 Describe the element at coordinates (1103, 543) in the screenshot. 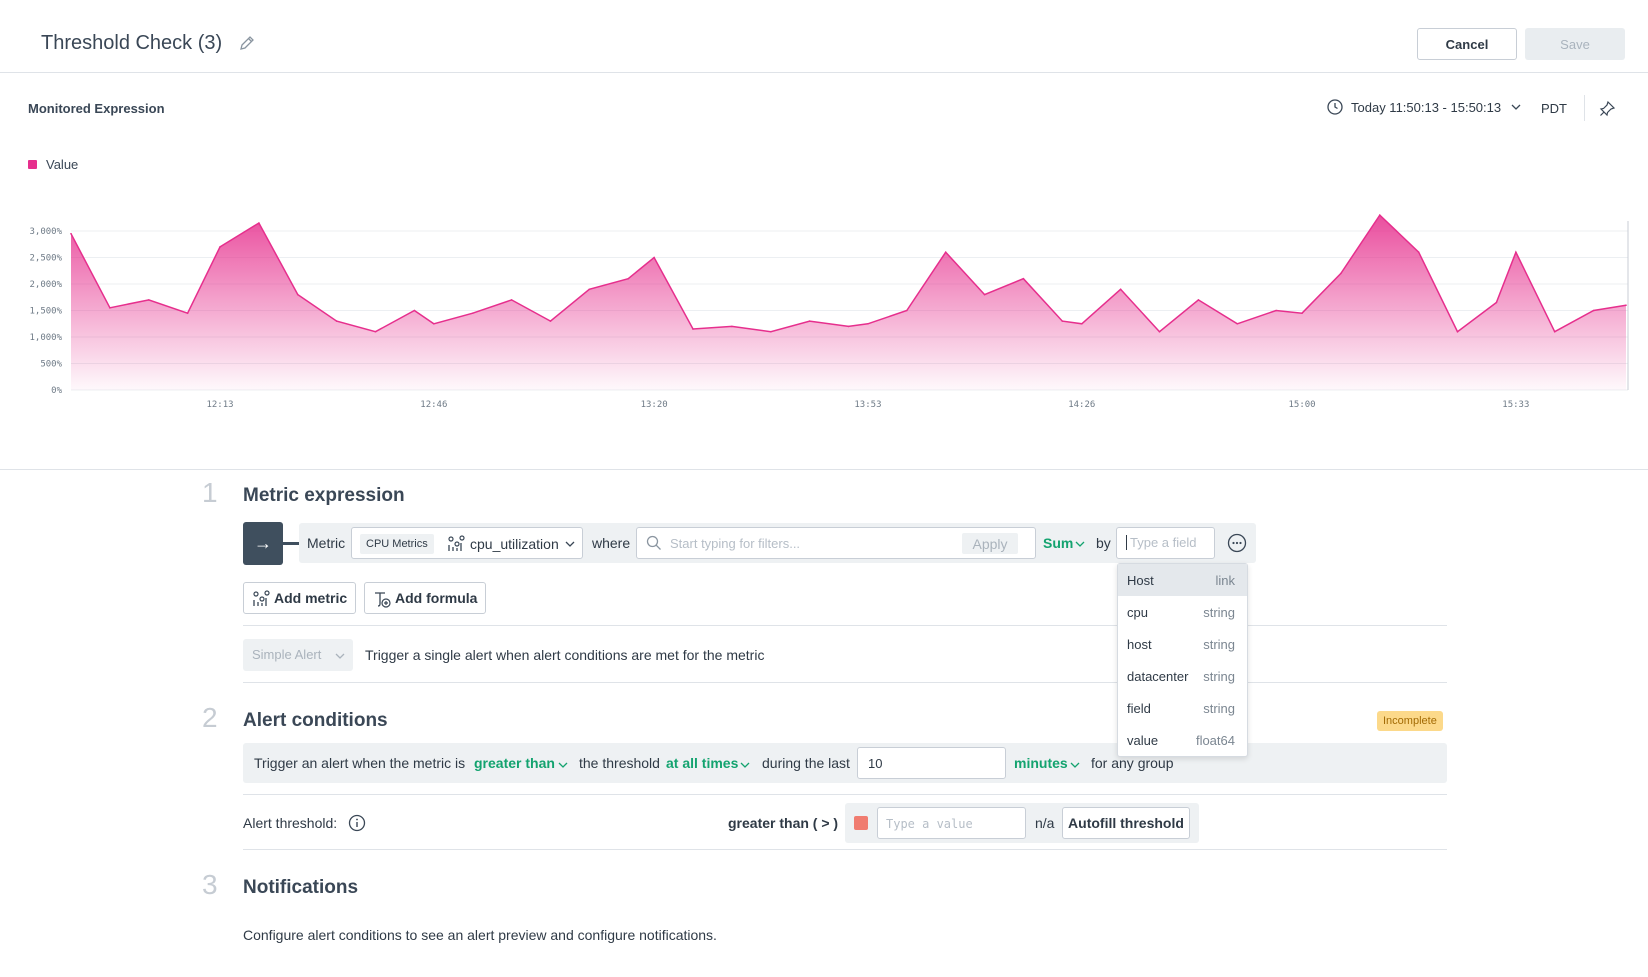

I see `by-label: by` at that location.